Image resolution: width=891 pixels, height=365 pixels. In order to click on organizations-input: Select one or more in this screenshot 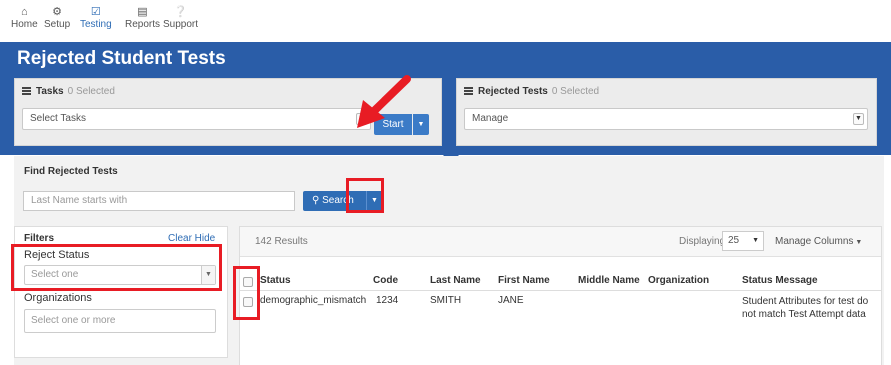, I will do `click(120, 321)`.